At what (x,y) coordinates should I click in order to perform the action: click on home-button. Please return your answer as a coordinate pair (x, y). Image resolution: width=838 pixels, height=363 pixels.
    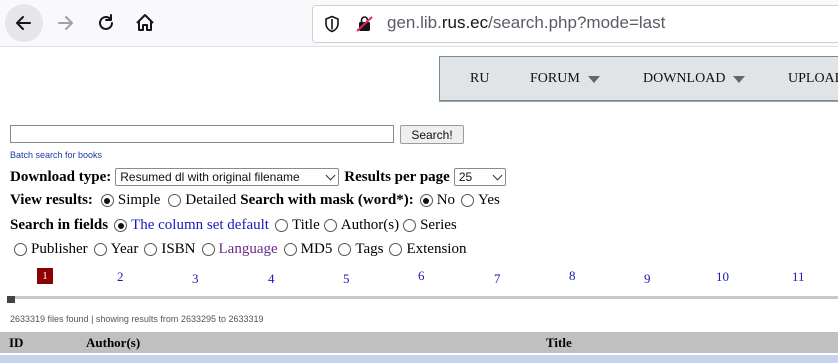
    Looking at the image, I should click on (145, 23).